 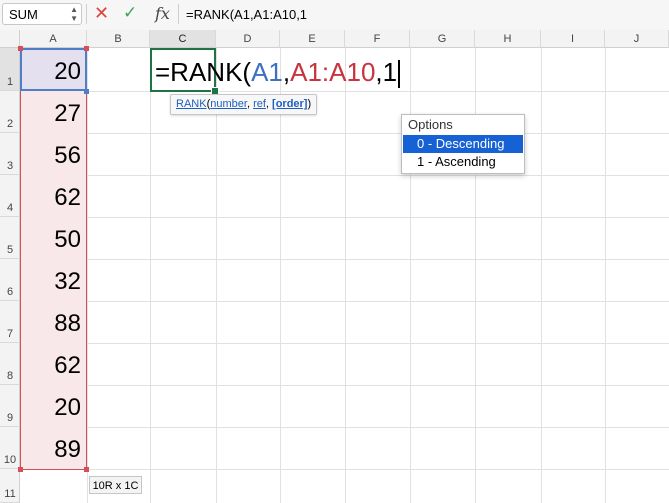 What do you see at coordinates (10, 112) in the screenshot?
I see `row-header-2: 2` at bounding box center [10, 112].